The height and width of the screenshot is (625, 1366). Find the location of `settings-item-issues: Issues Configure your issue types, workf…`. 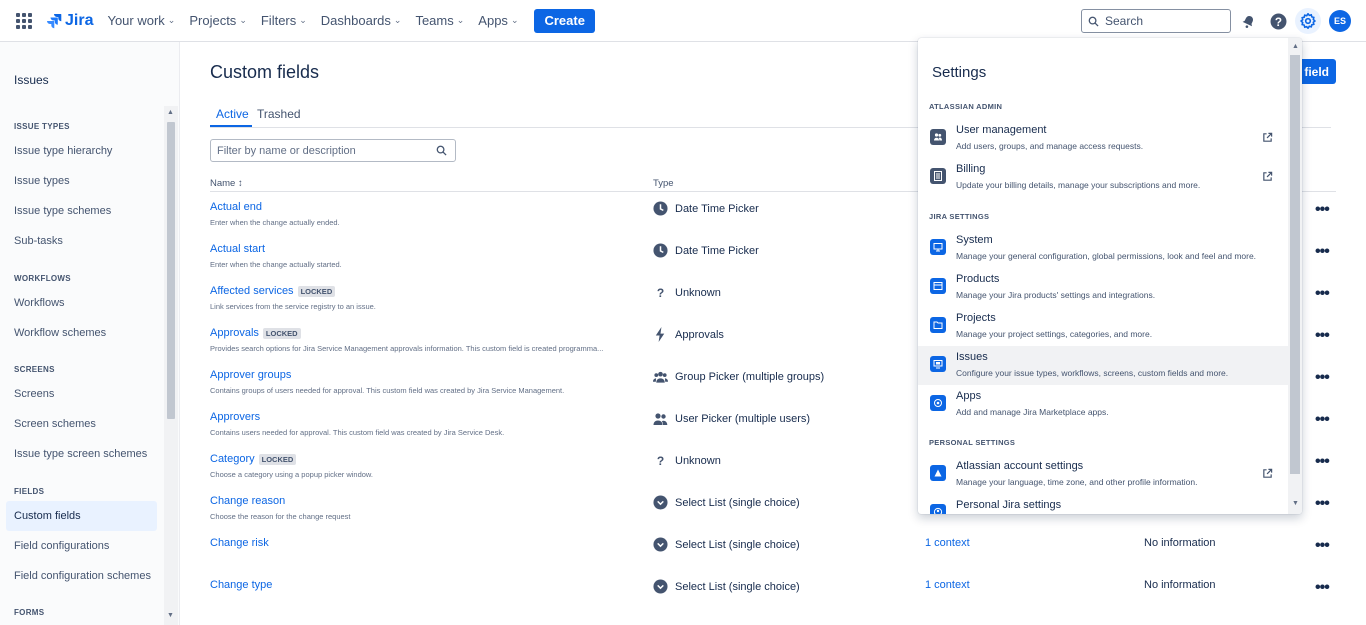

settings-item-issues: Issues Configure your issue types, workf… is located at coordinates (1103, 365).